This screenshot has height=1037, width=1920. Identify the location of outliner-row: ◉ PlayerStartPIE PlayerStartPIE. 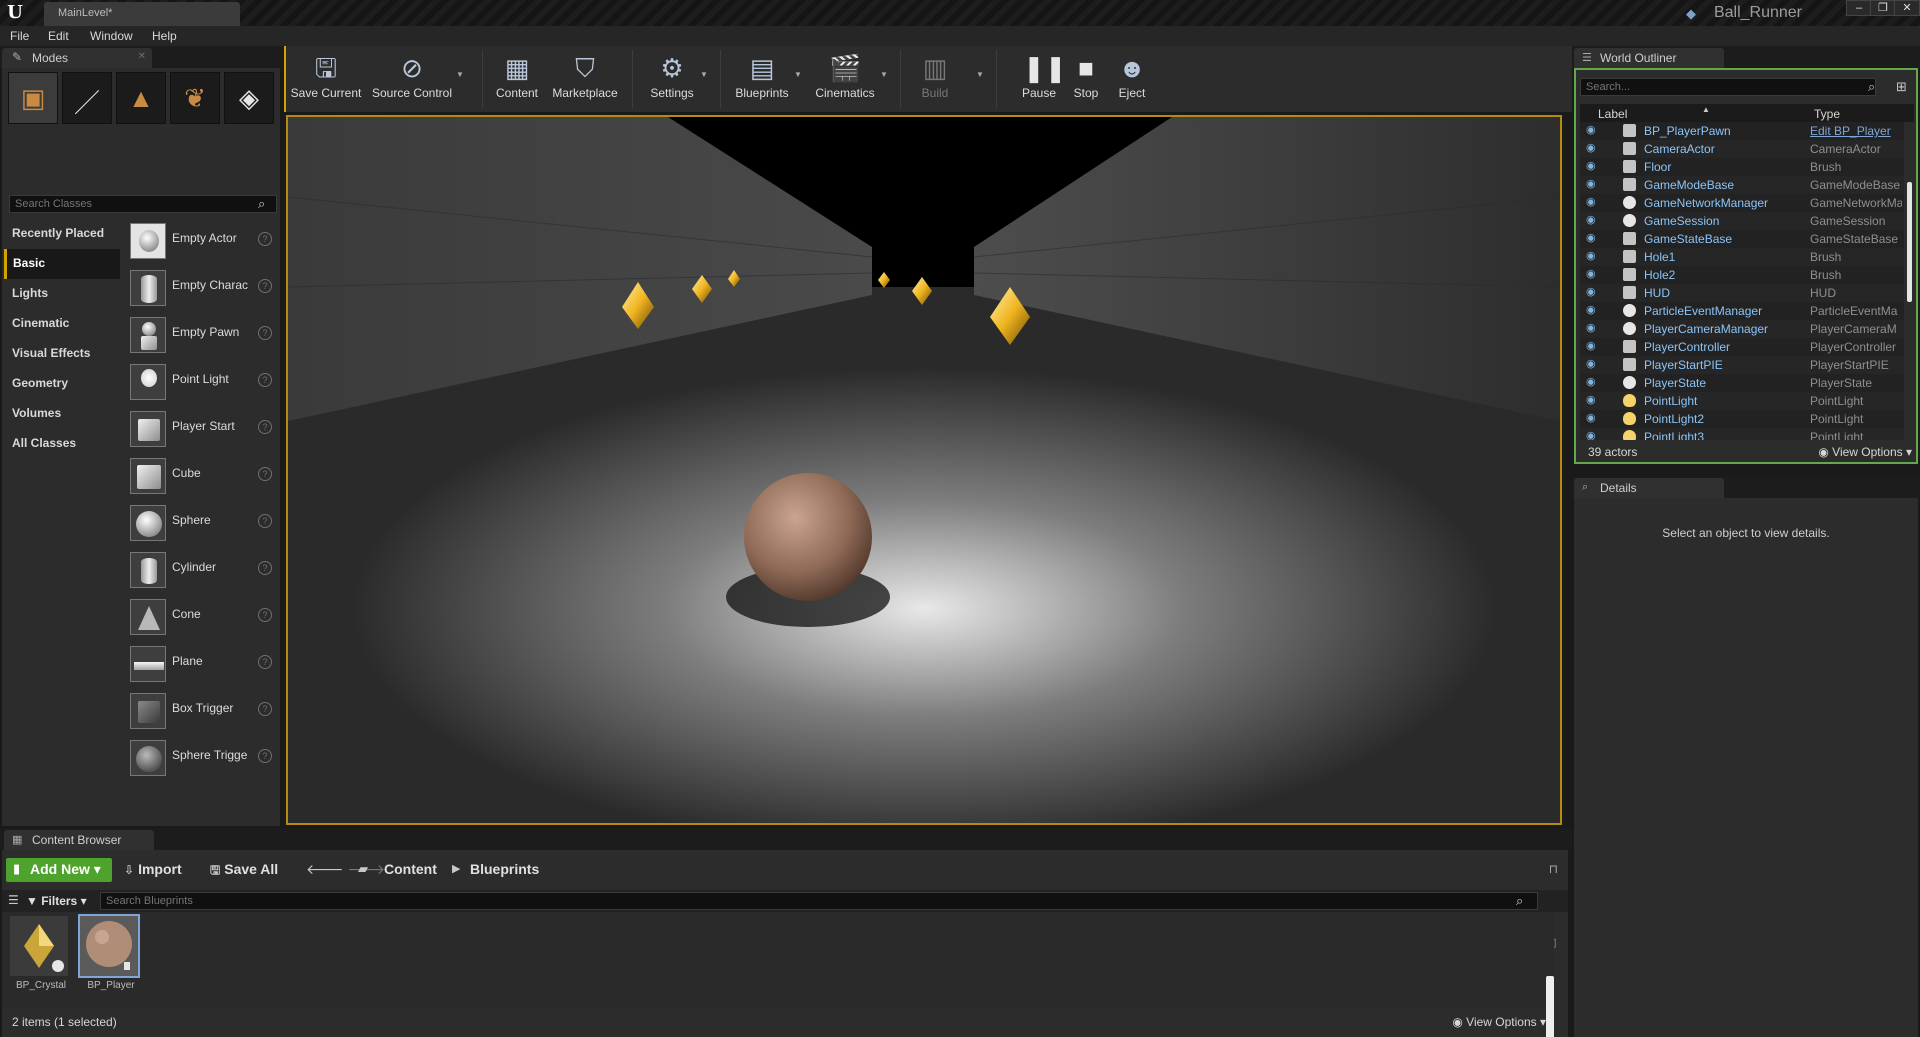
(1742, 365).